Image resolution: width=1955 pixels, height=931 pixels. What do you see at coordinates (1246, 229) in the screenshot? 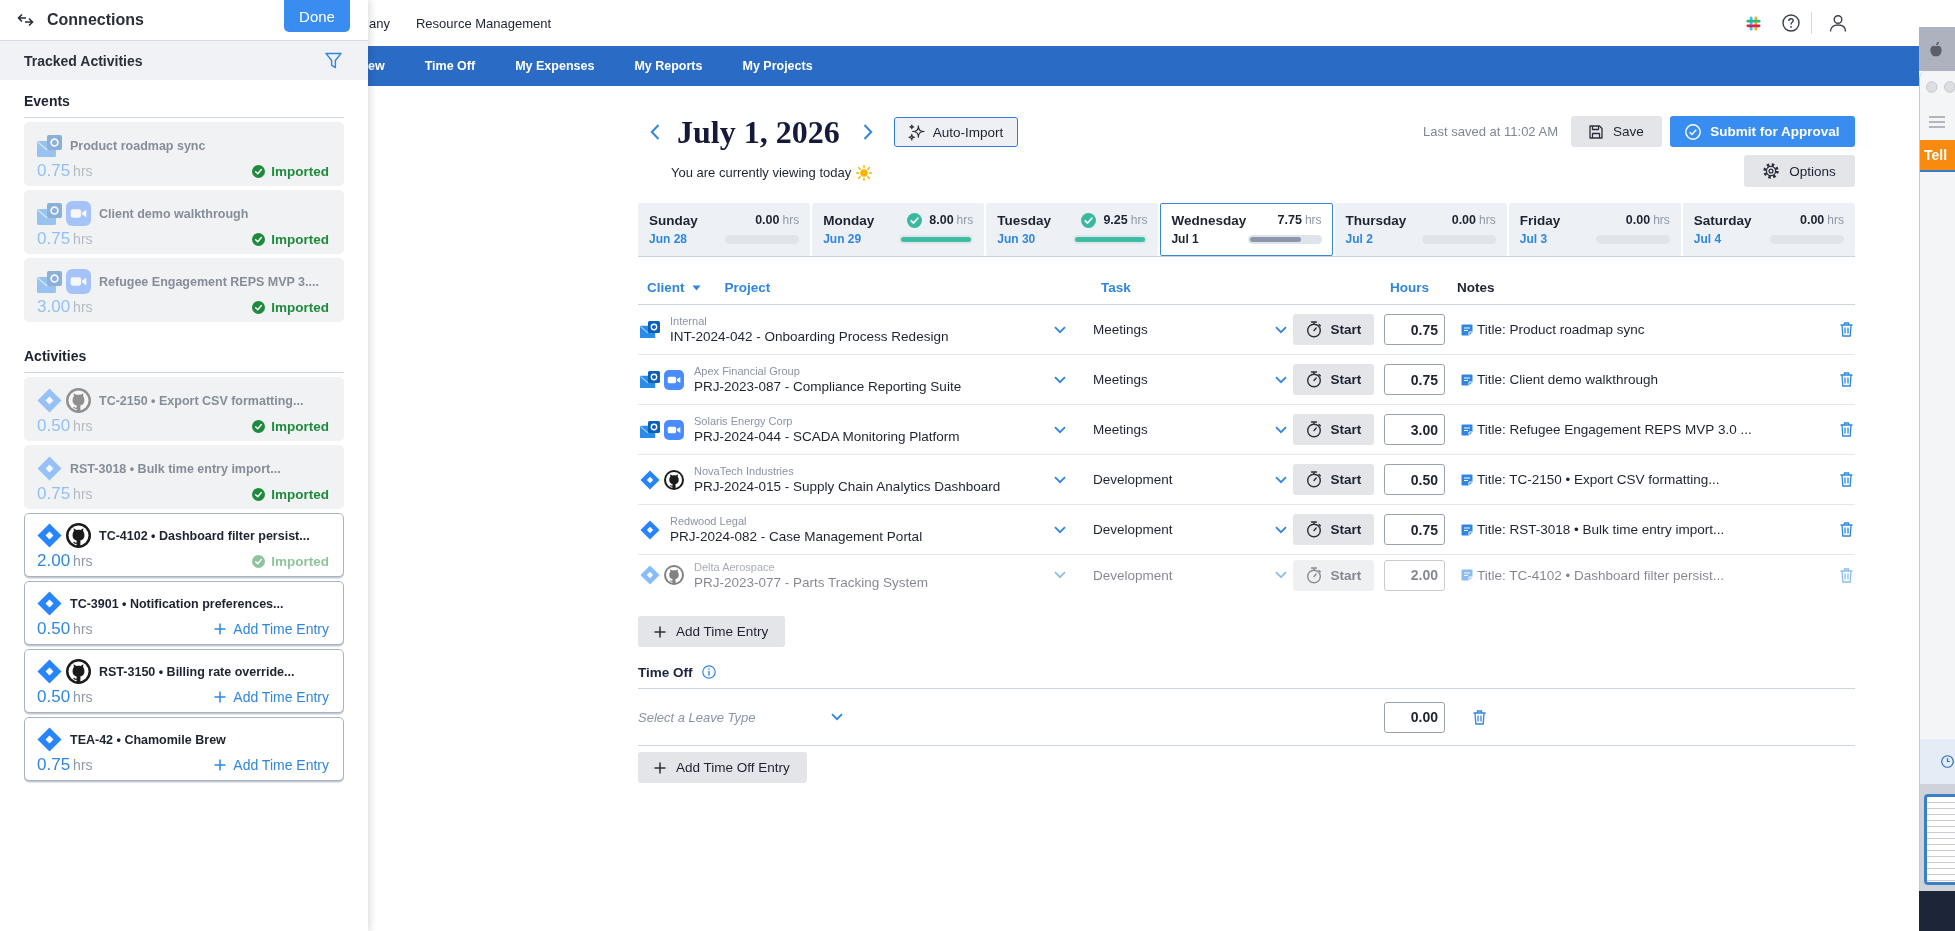
I see `day-tab: Wednesday 7.75 hrs Jul 1` at bounding box center [1246, 229].